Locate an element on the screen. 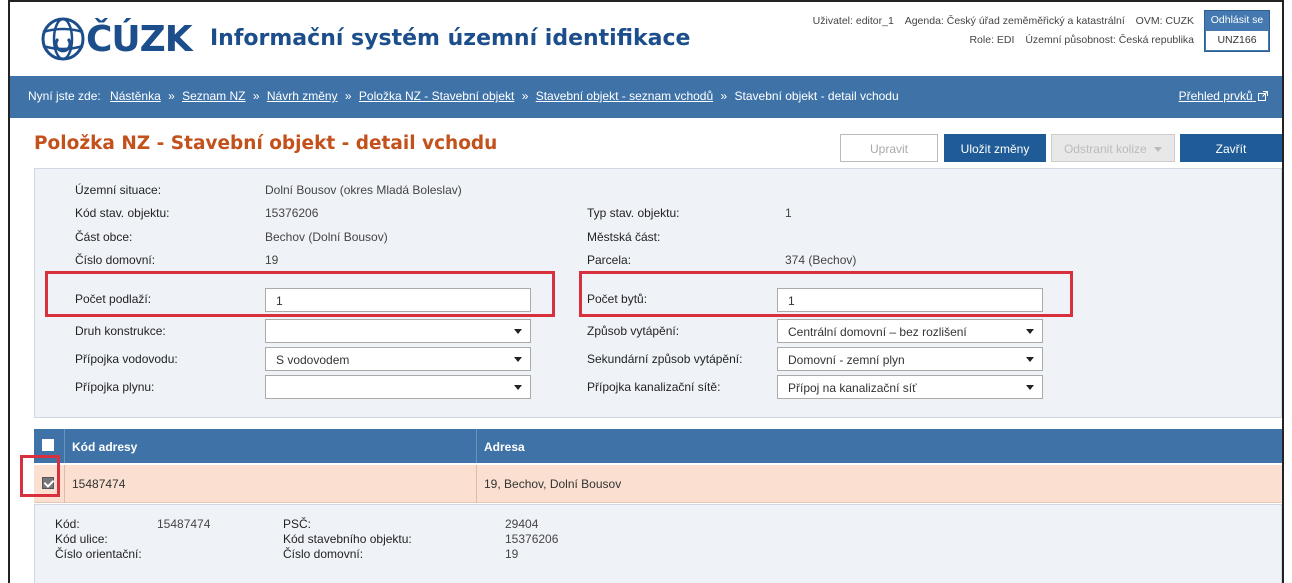 This screenshot has height=583, width=1292. column-header-kod-adresy: Kód adresy is located at coordinates (104, 447).